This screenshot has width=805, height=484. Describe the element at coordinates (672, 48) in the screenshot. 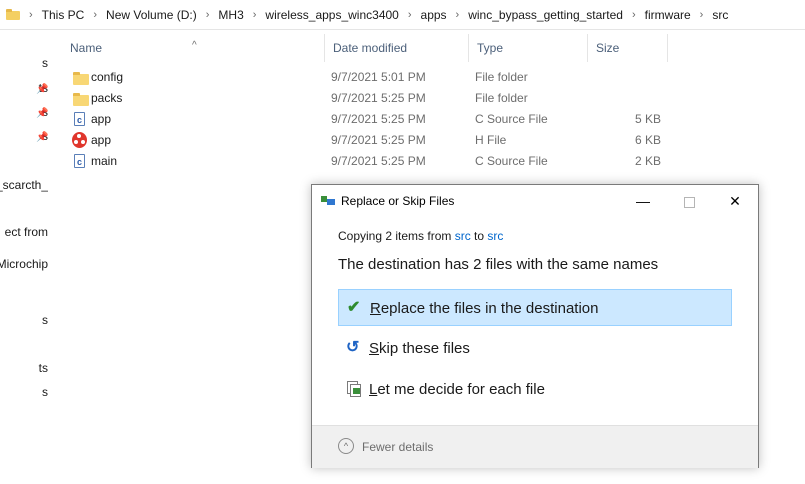

I see `column-divider` at that location.